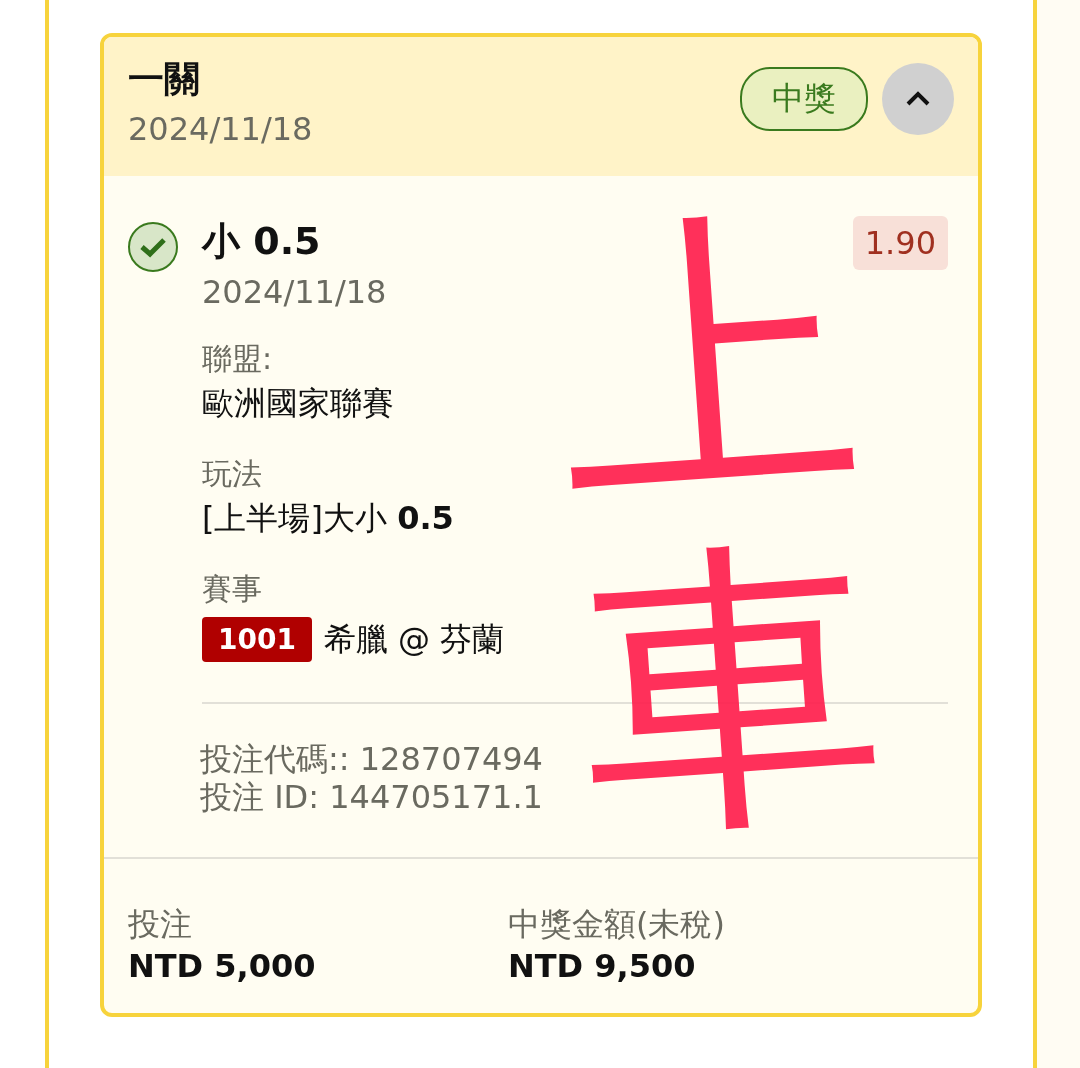  I want to click on detail-value: [上半場]大小 0.5, so click(328, 518).